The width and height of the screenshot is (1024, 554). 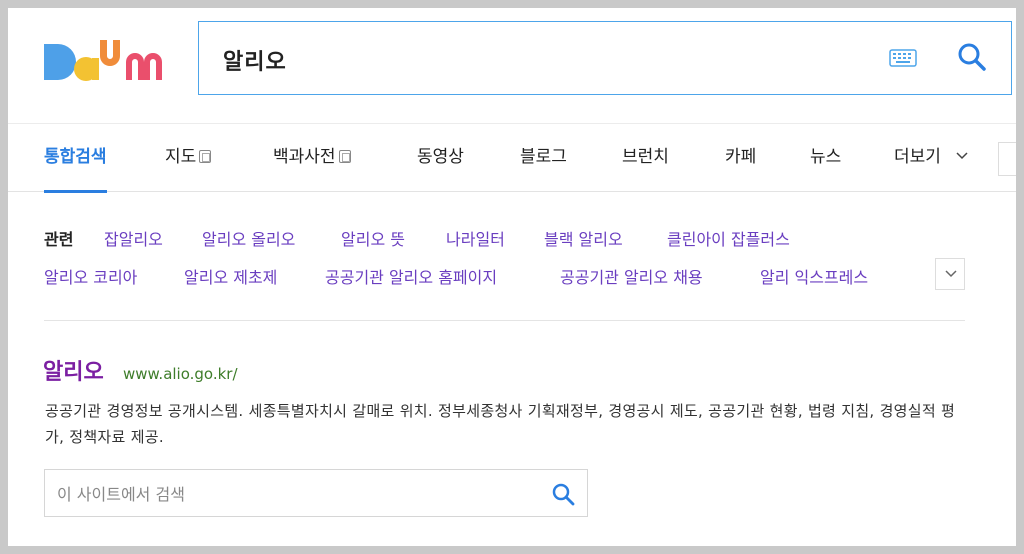 What do you see at coordinates (411, 276) in the screenshot?
I see `related-link: 공공기관 알리오 홈페이지` at bounding box center [411, 276].